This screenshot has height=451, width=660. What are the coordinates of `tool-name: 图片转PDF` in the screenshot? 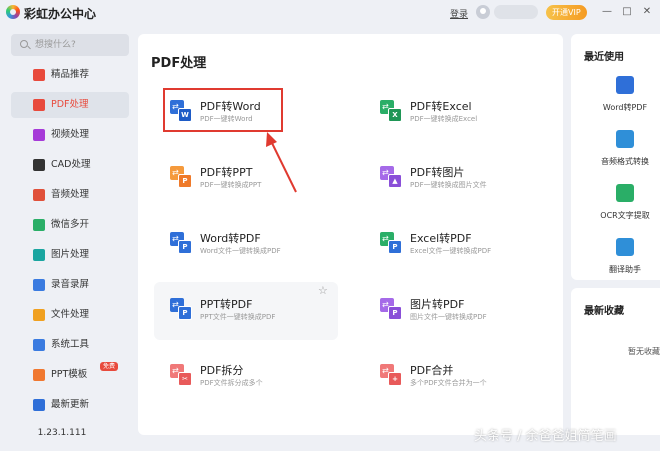 It's located at (437, 304).